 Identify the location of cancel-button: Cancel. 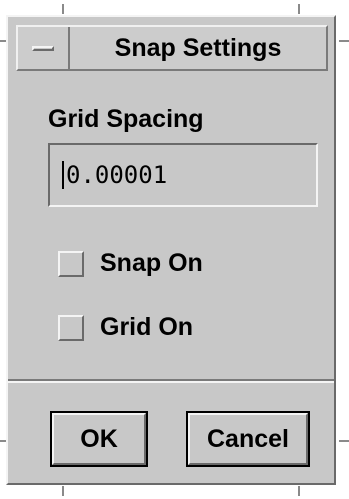
(248, 439).